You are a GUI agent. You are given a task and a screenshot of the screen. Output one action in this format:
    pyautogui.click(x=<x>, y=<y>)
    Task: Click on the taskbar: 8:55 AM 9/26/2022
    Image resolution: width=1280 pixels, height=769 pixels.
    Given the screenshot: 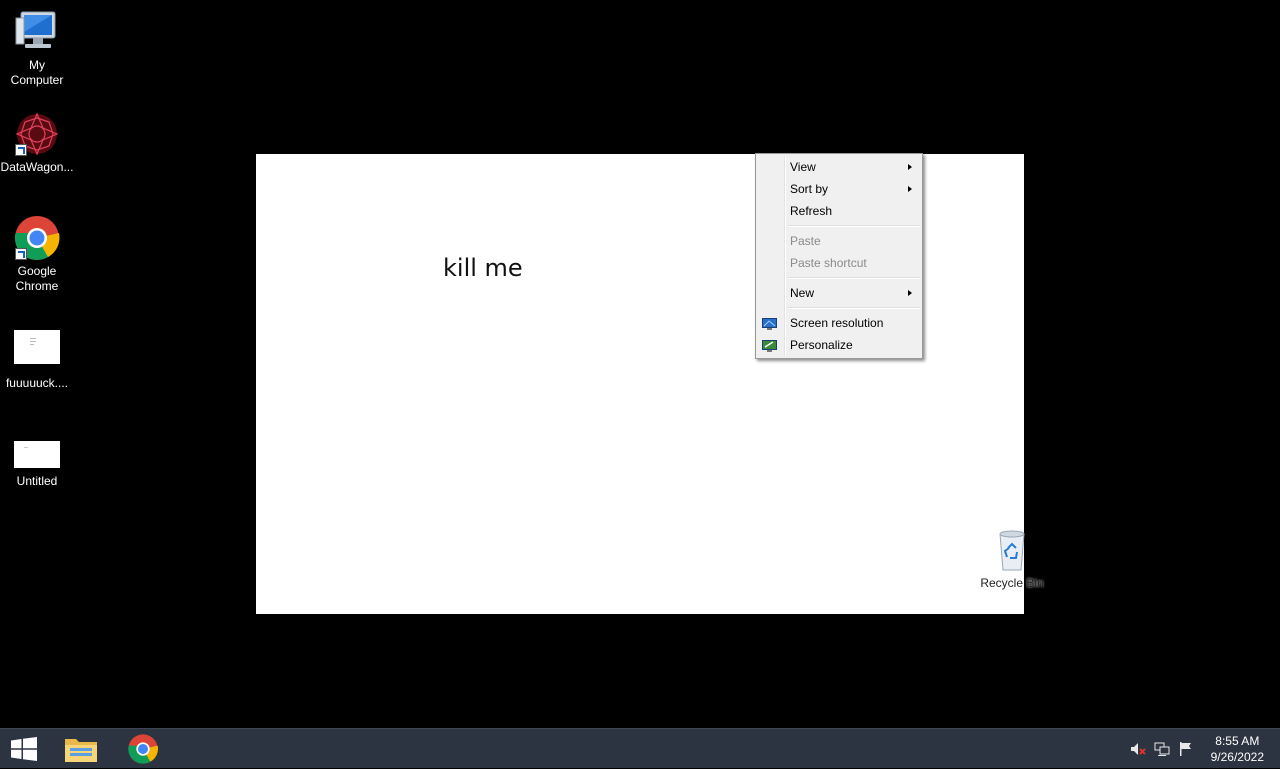 What is the action you would take?
    pyautogui.click(x=640, y=748)
    